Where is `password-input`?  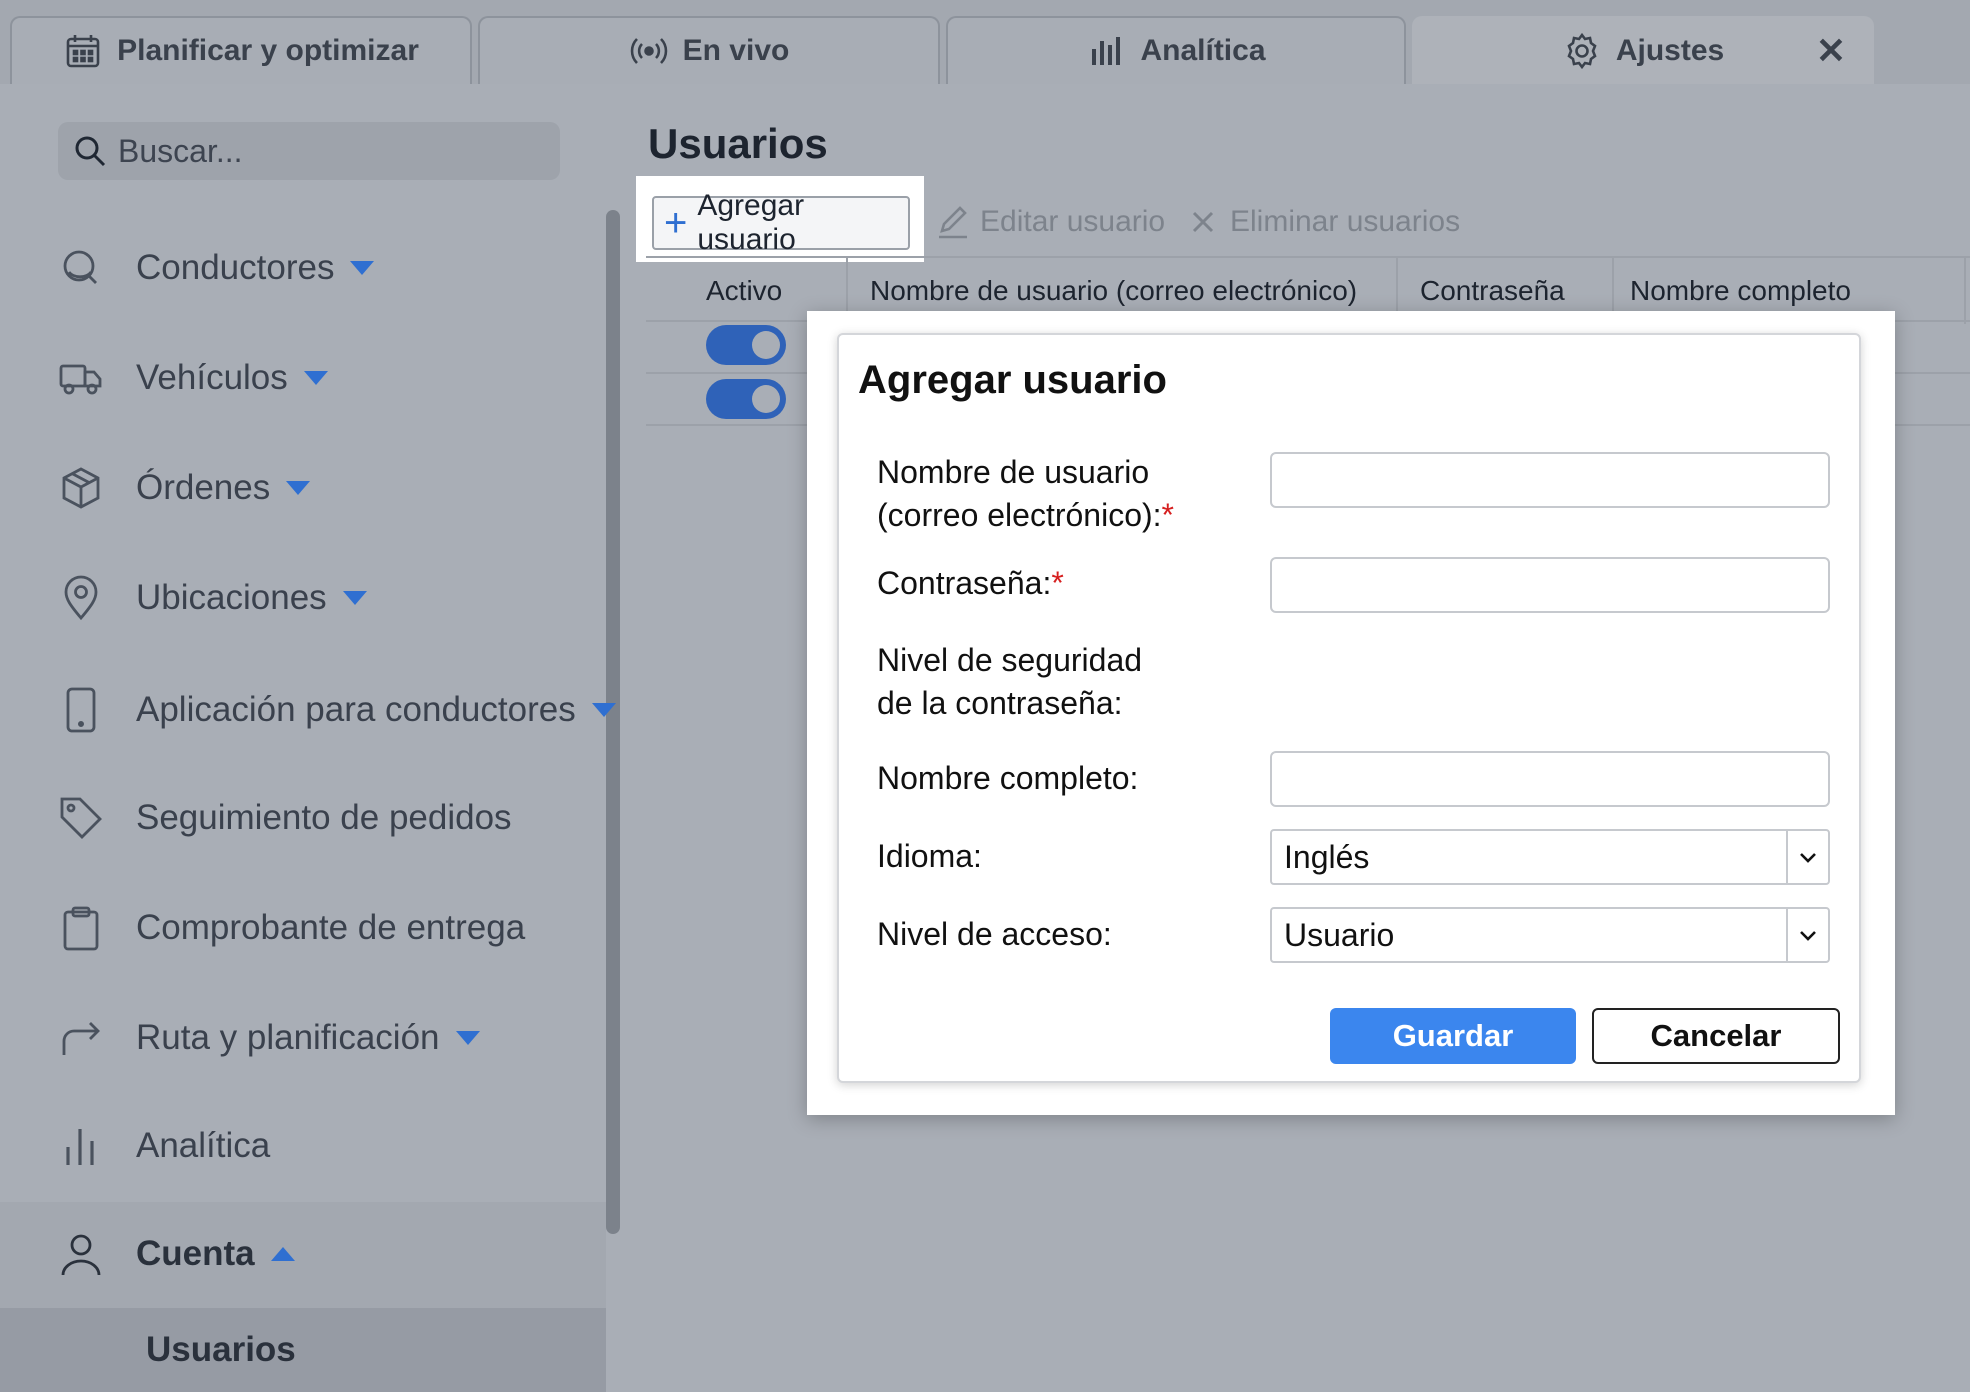
password-input is located at coordinates (1550, 585).